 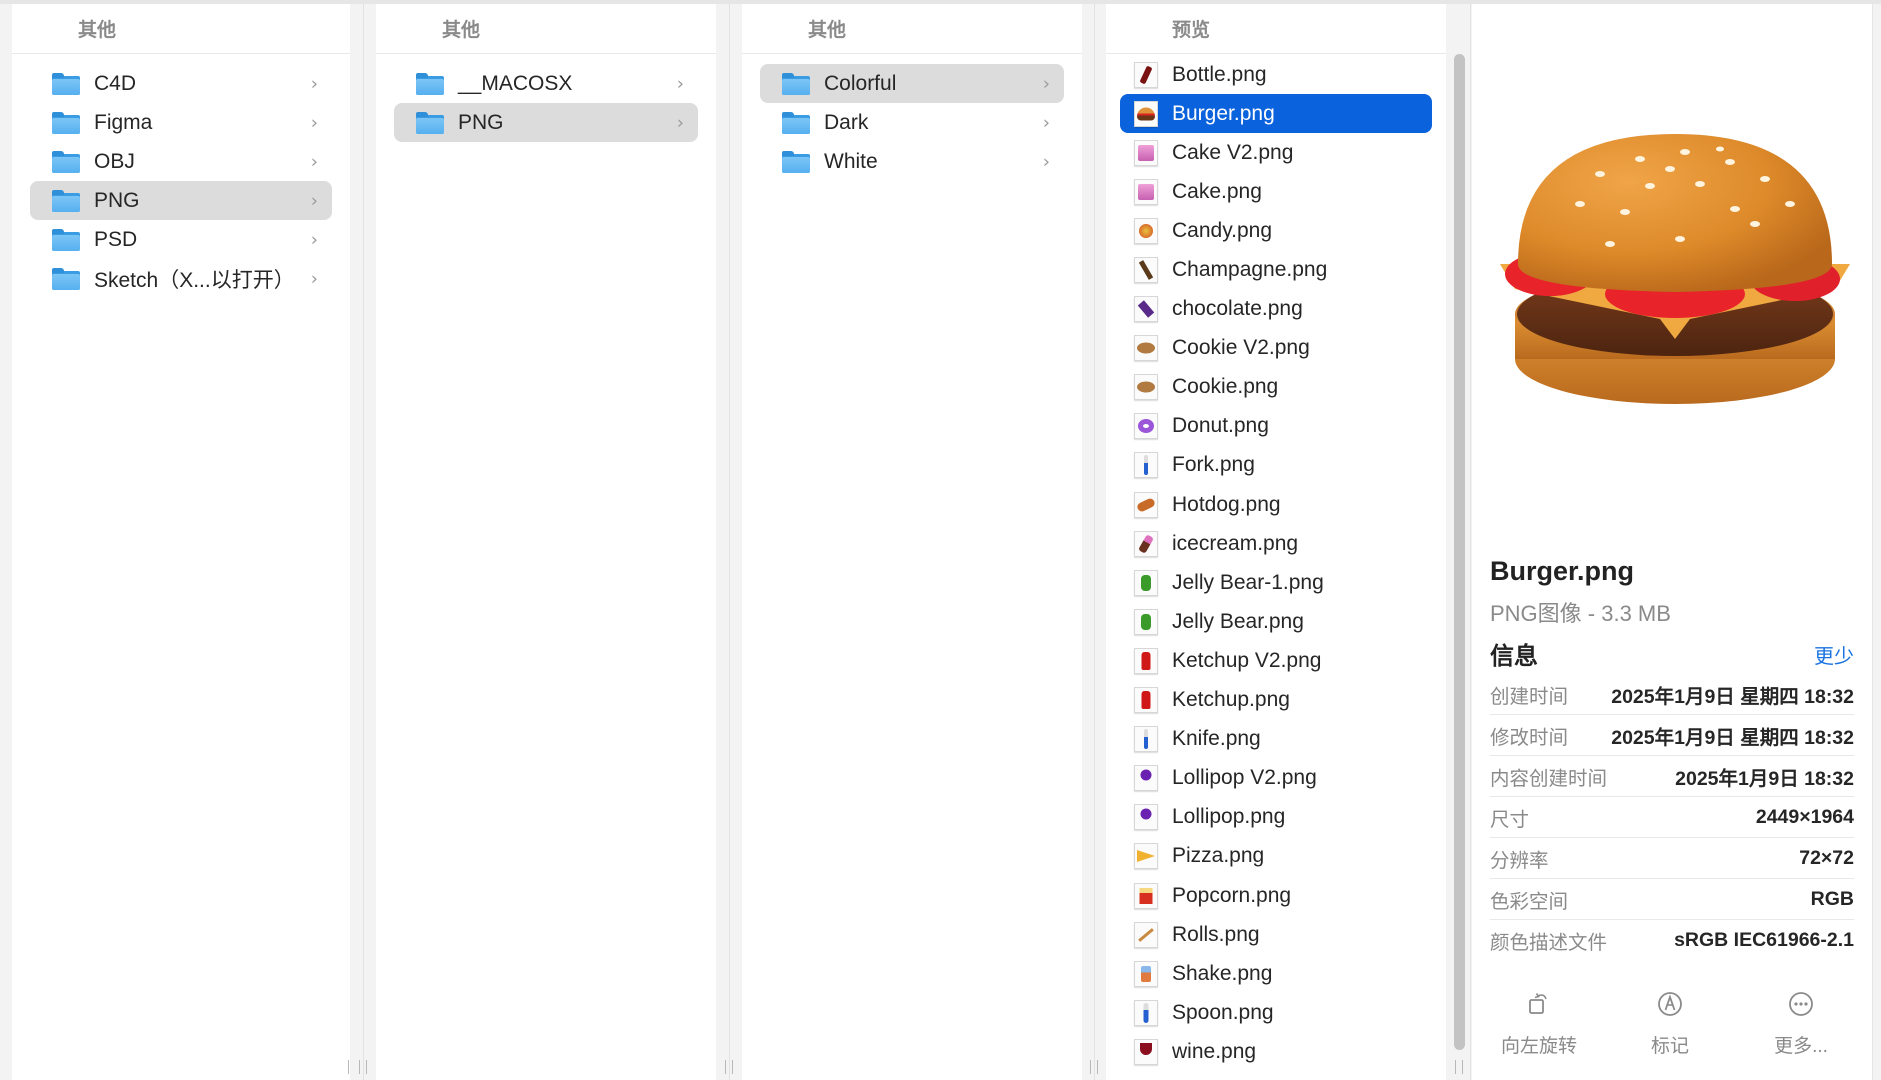 What do you see at coordinates (1233, 152) in the screenshot?
I see `file-name: Cake V2.png` at bounding box center [1233, 152].